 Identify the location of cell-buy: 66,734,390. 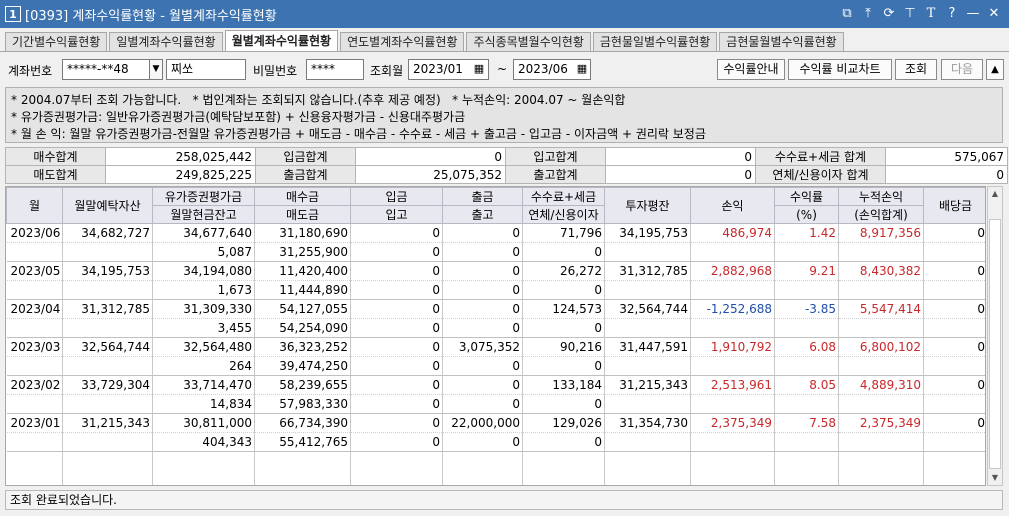
(302, 423).